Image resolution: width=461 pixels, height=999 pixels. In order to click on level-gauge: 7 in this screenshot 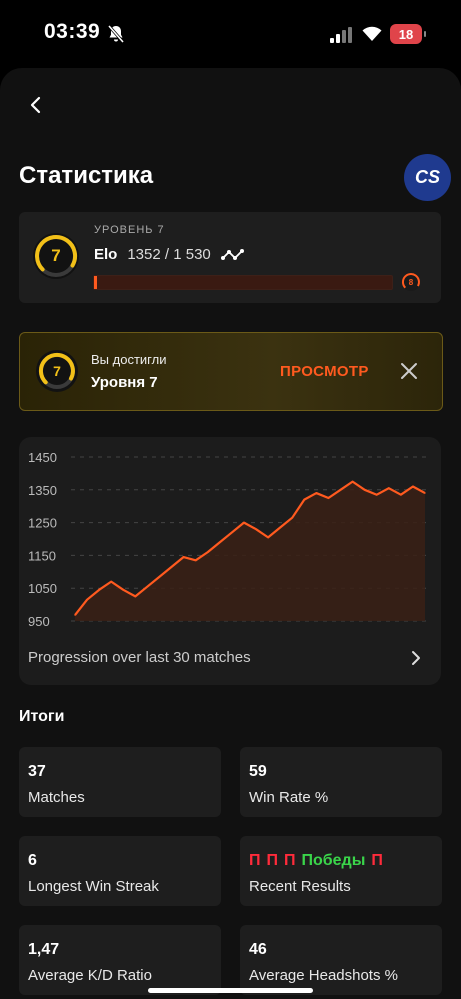, I will do `click(56, 256)`.